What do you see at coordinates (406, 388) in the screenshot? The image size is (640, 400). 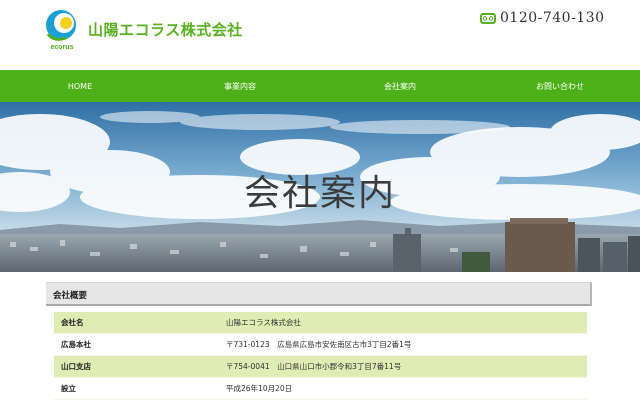 I see `table-row-value: 平成26年10月20日` at bounding box center [406, 388].